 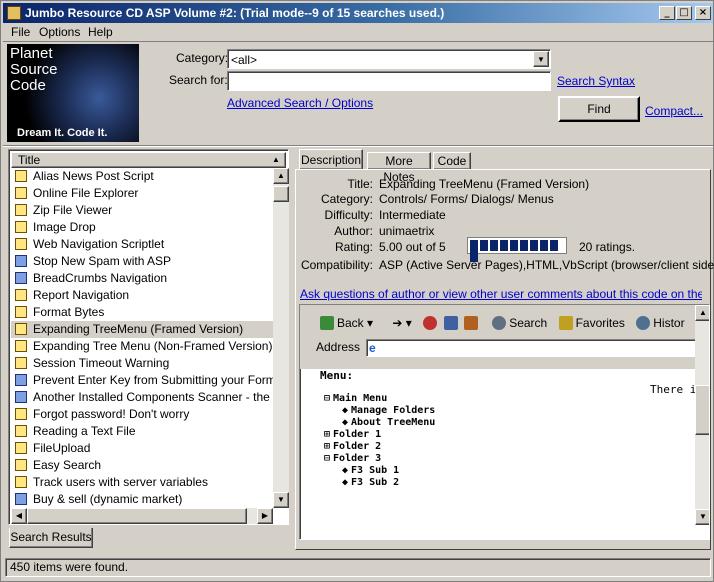 I want to click on close-button: ×, so click(x=703, y=13).